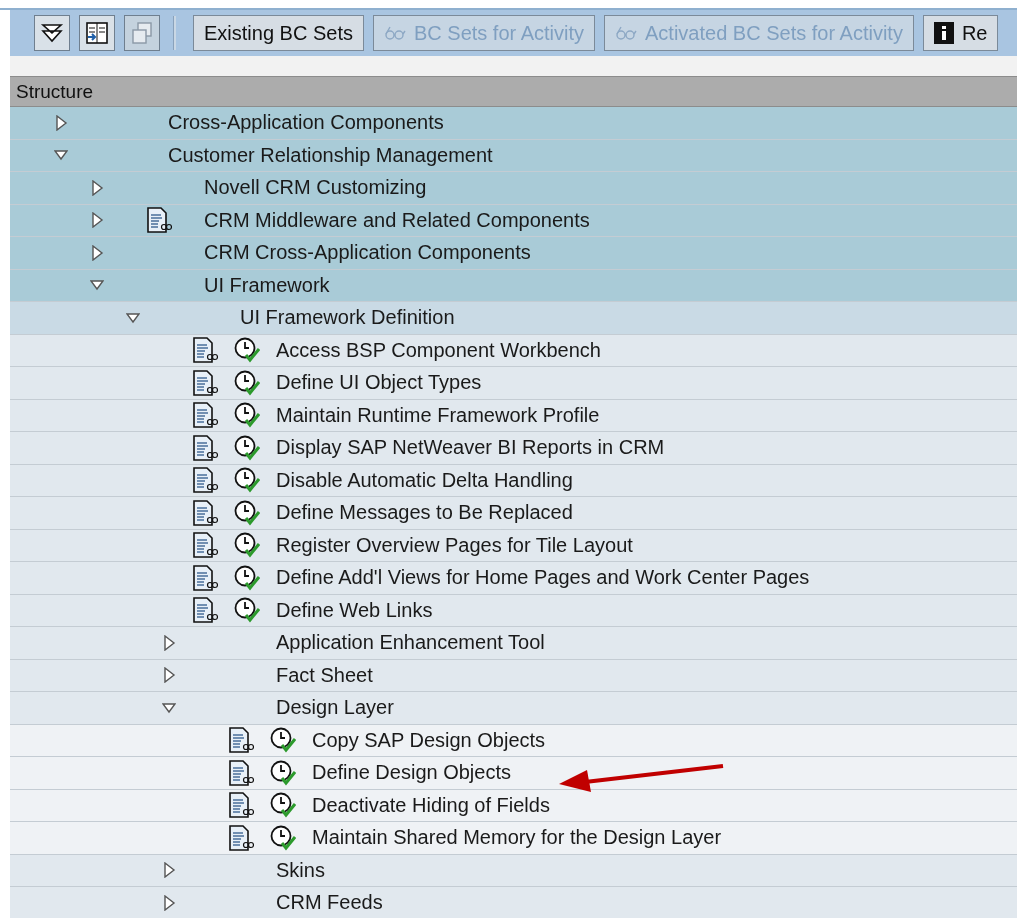  What do you see at coordinates (142, 33) in the screenshot?
I see `document-stack-icon` at bounding box center [142, 33].